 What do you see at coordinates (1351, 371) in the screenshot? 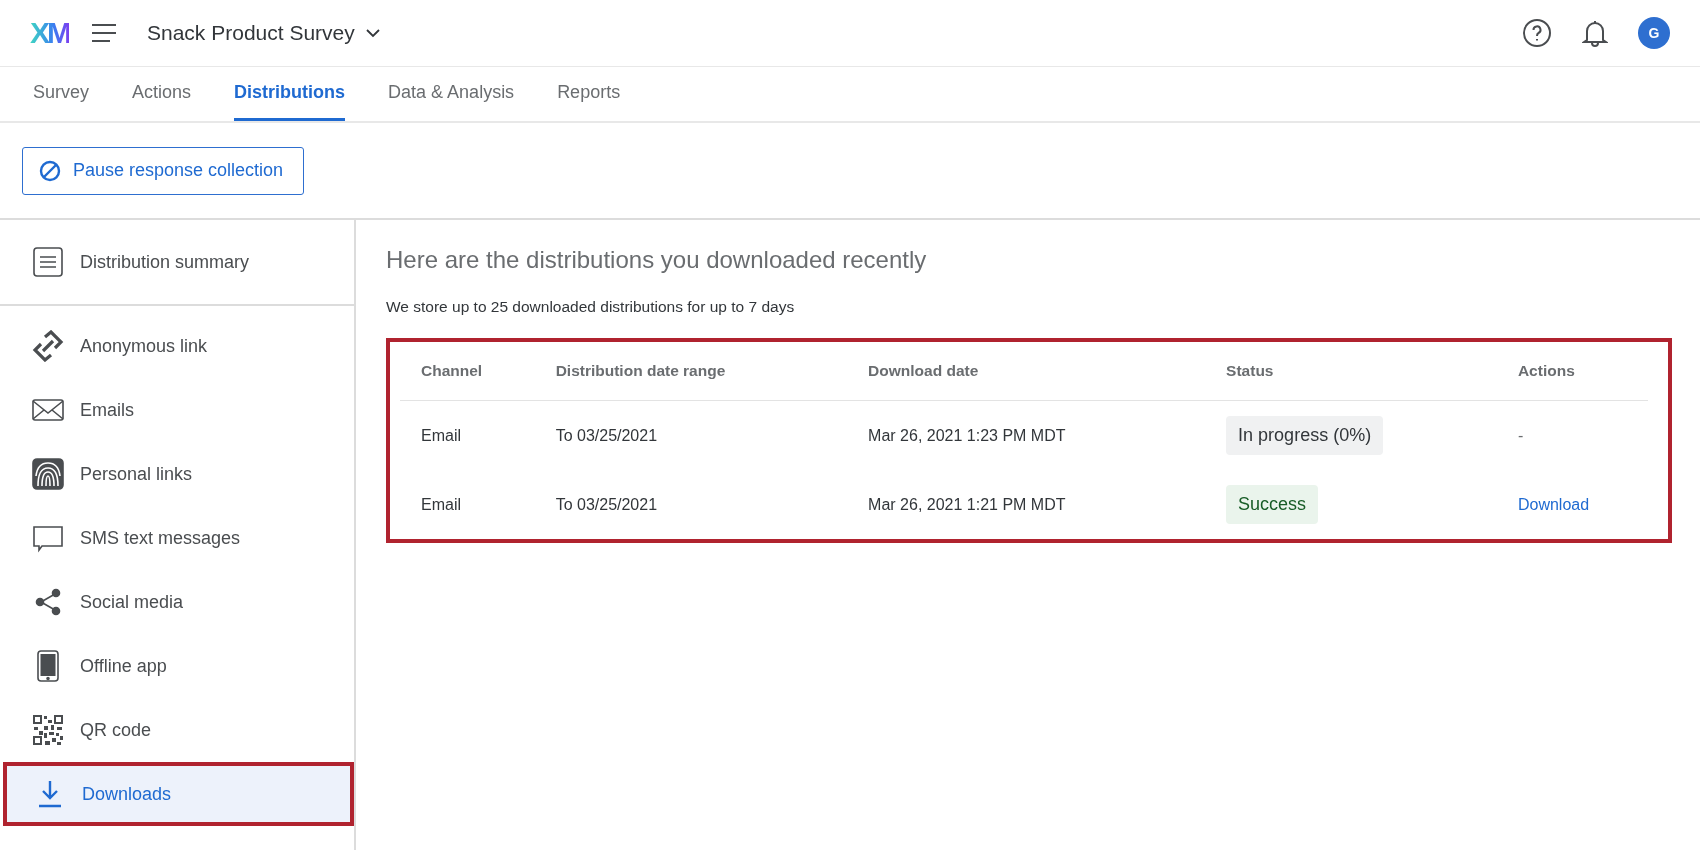
I see `column-header: Status` at bounding box center [1351, 371].